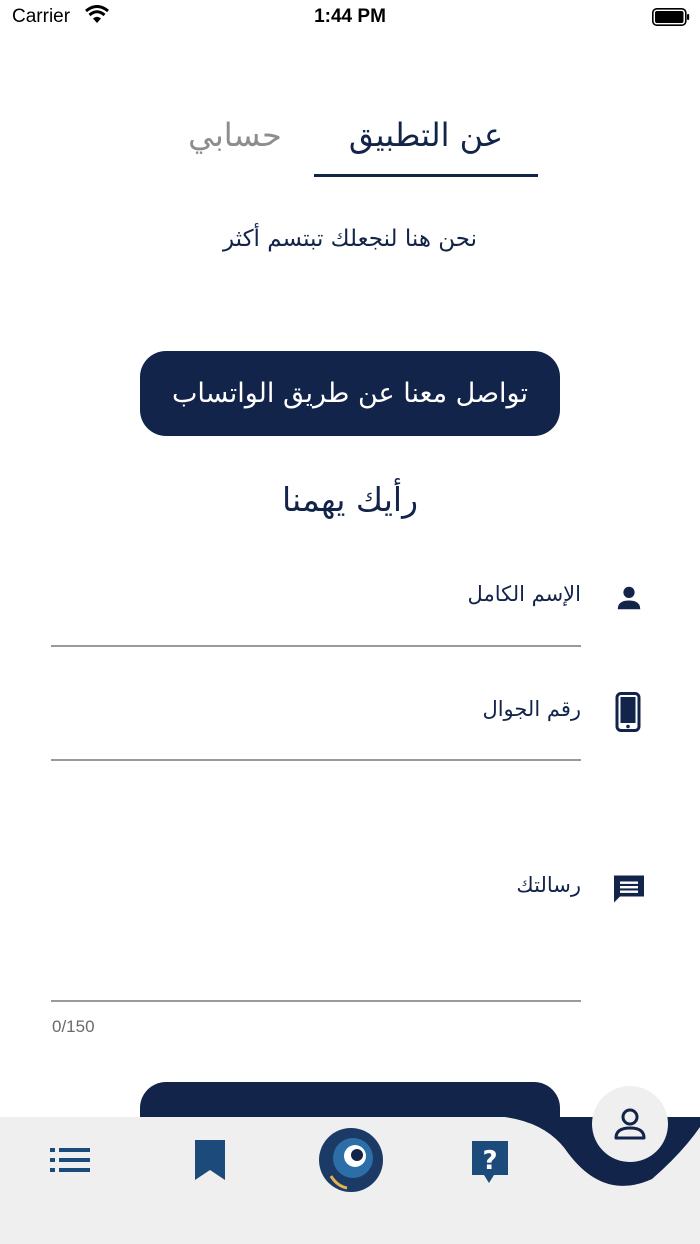  I want to click on battery-icon, so click(671, 17).